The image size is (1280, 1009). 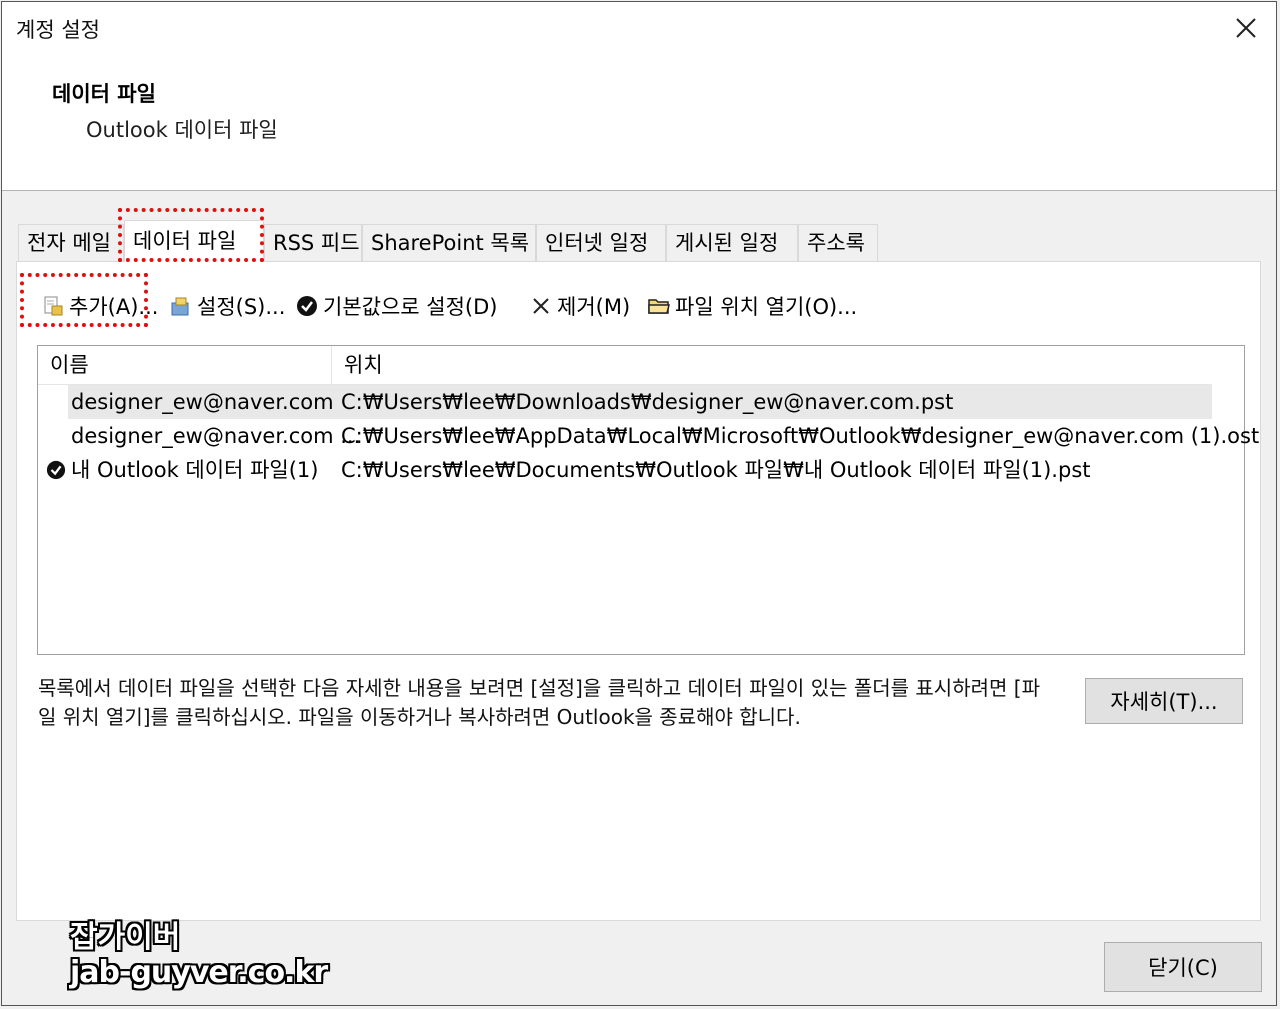 What do you see at coordinates (449, 242) in the screenshot?
I see `tab-sharepoint-lists: SharePoint 목록` at bounding box center [449, 242].